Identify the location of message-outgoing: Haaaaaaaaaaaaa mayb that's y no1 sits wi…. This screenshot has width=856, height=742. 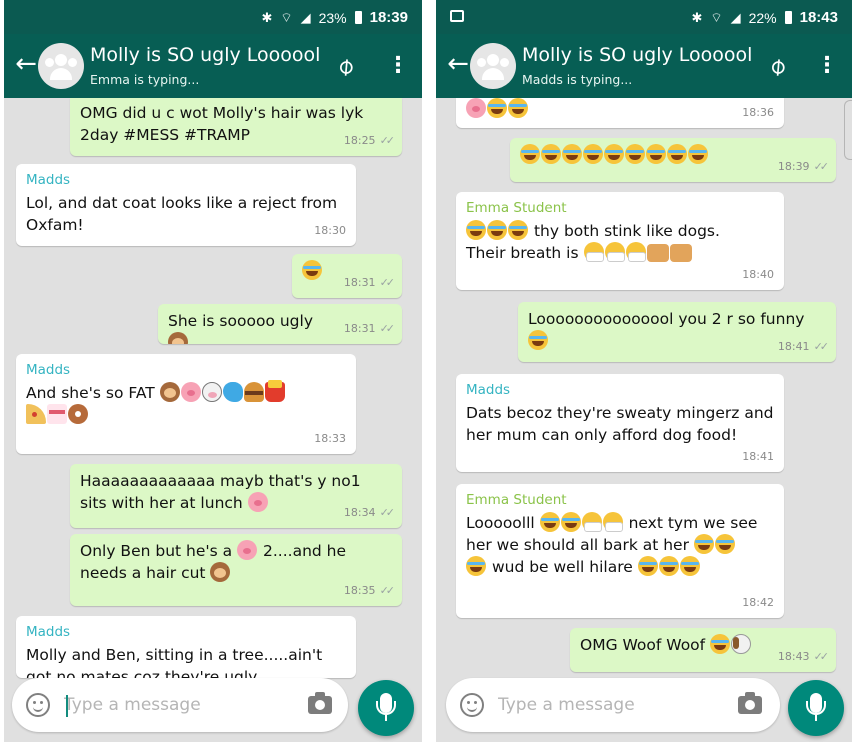
(236, 496).